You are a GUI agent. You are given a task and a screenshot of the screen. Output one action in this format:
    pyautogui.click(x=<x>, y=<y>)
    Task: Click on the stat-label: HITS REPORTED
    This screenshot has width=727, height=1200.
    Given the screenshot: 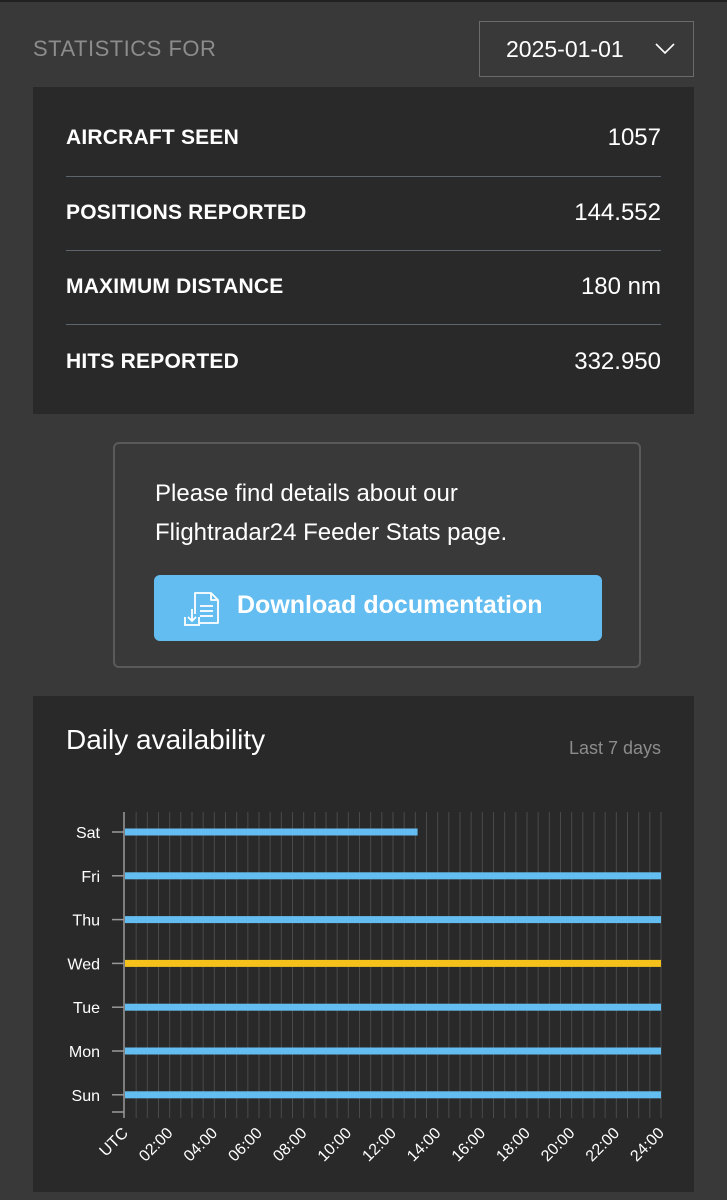 What is the action you would take?
    pyautogui.click(x=152, y=361)
    